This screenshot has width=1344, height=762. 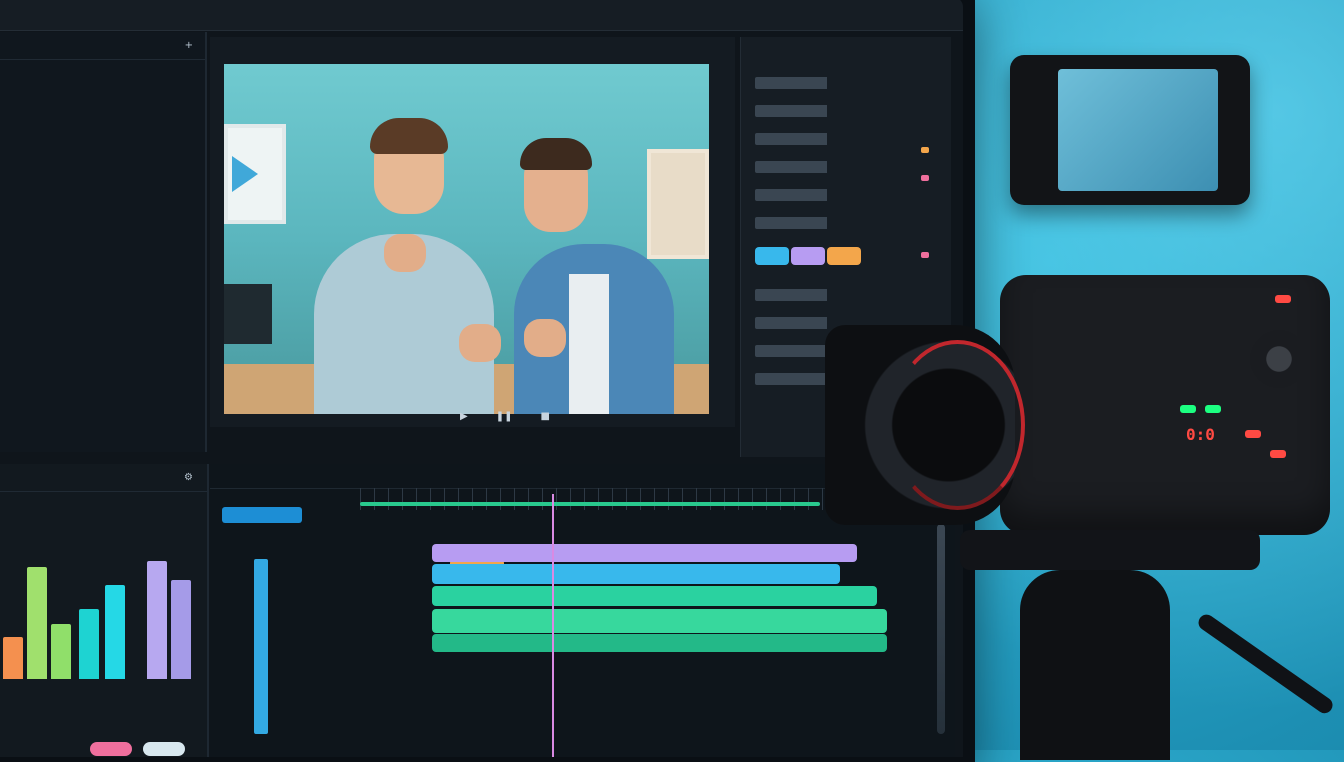 I want to click on camera-monitor, so click(x=1130, y=130).